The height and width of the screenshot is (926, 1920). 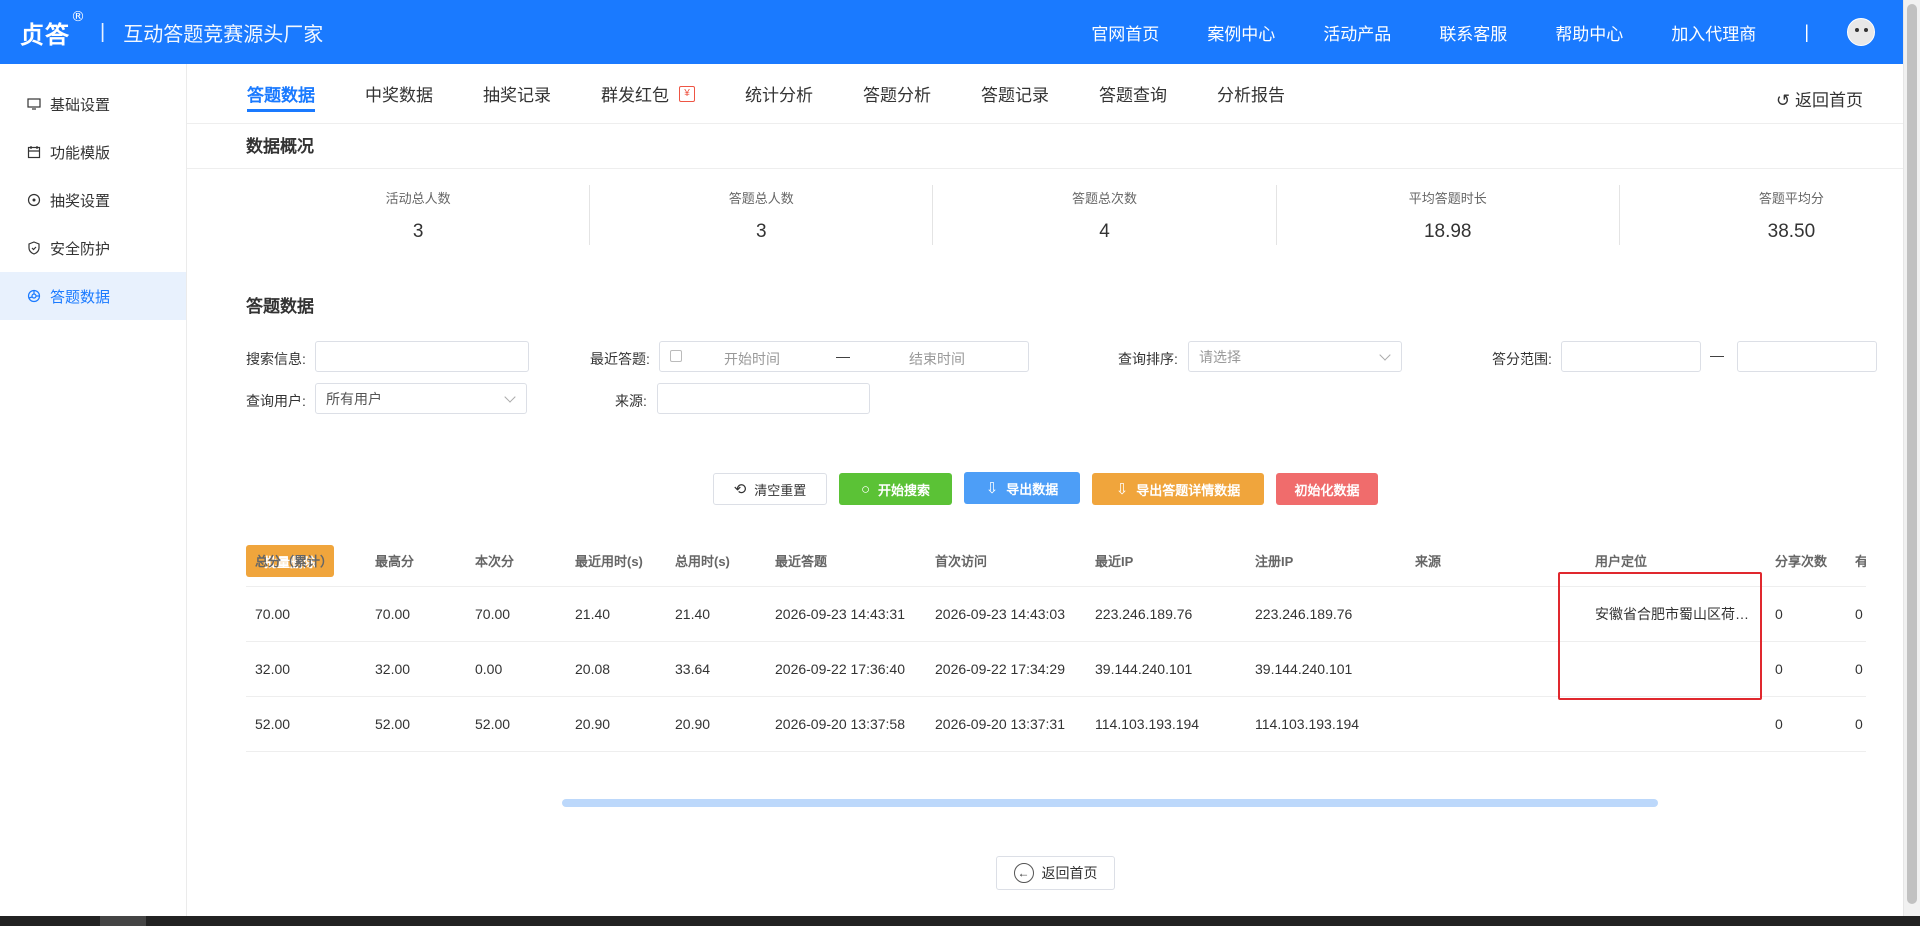 I want to click on cell-total-score: 52.00, so click(x=273, y=724).